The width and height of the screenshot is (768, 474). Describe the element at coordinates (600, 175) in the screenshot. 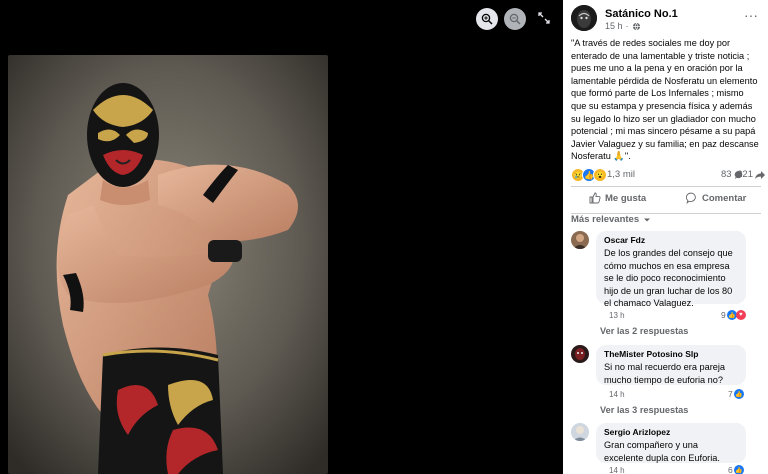

I see `wow-reaction-icon: 😮` at that location.